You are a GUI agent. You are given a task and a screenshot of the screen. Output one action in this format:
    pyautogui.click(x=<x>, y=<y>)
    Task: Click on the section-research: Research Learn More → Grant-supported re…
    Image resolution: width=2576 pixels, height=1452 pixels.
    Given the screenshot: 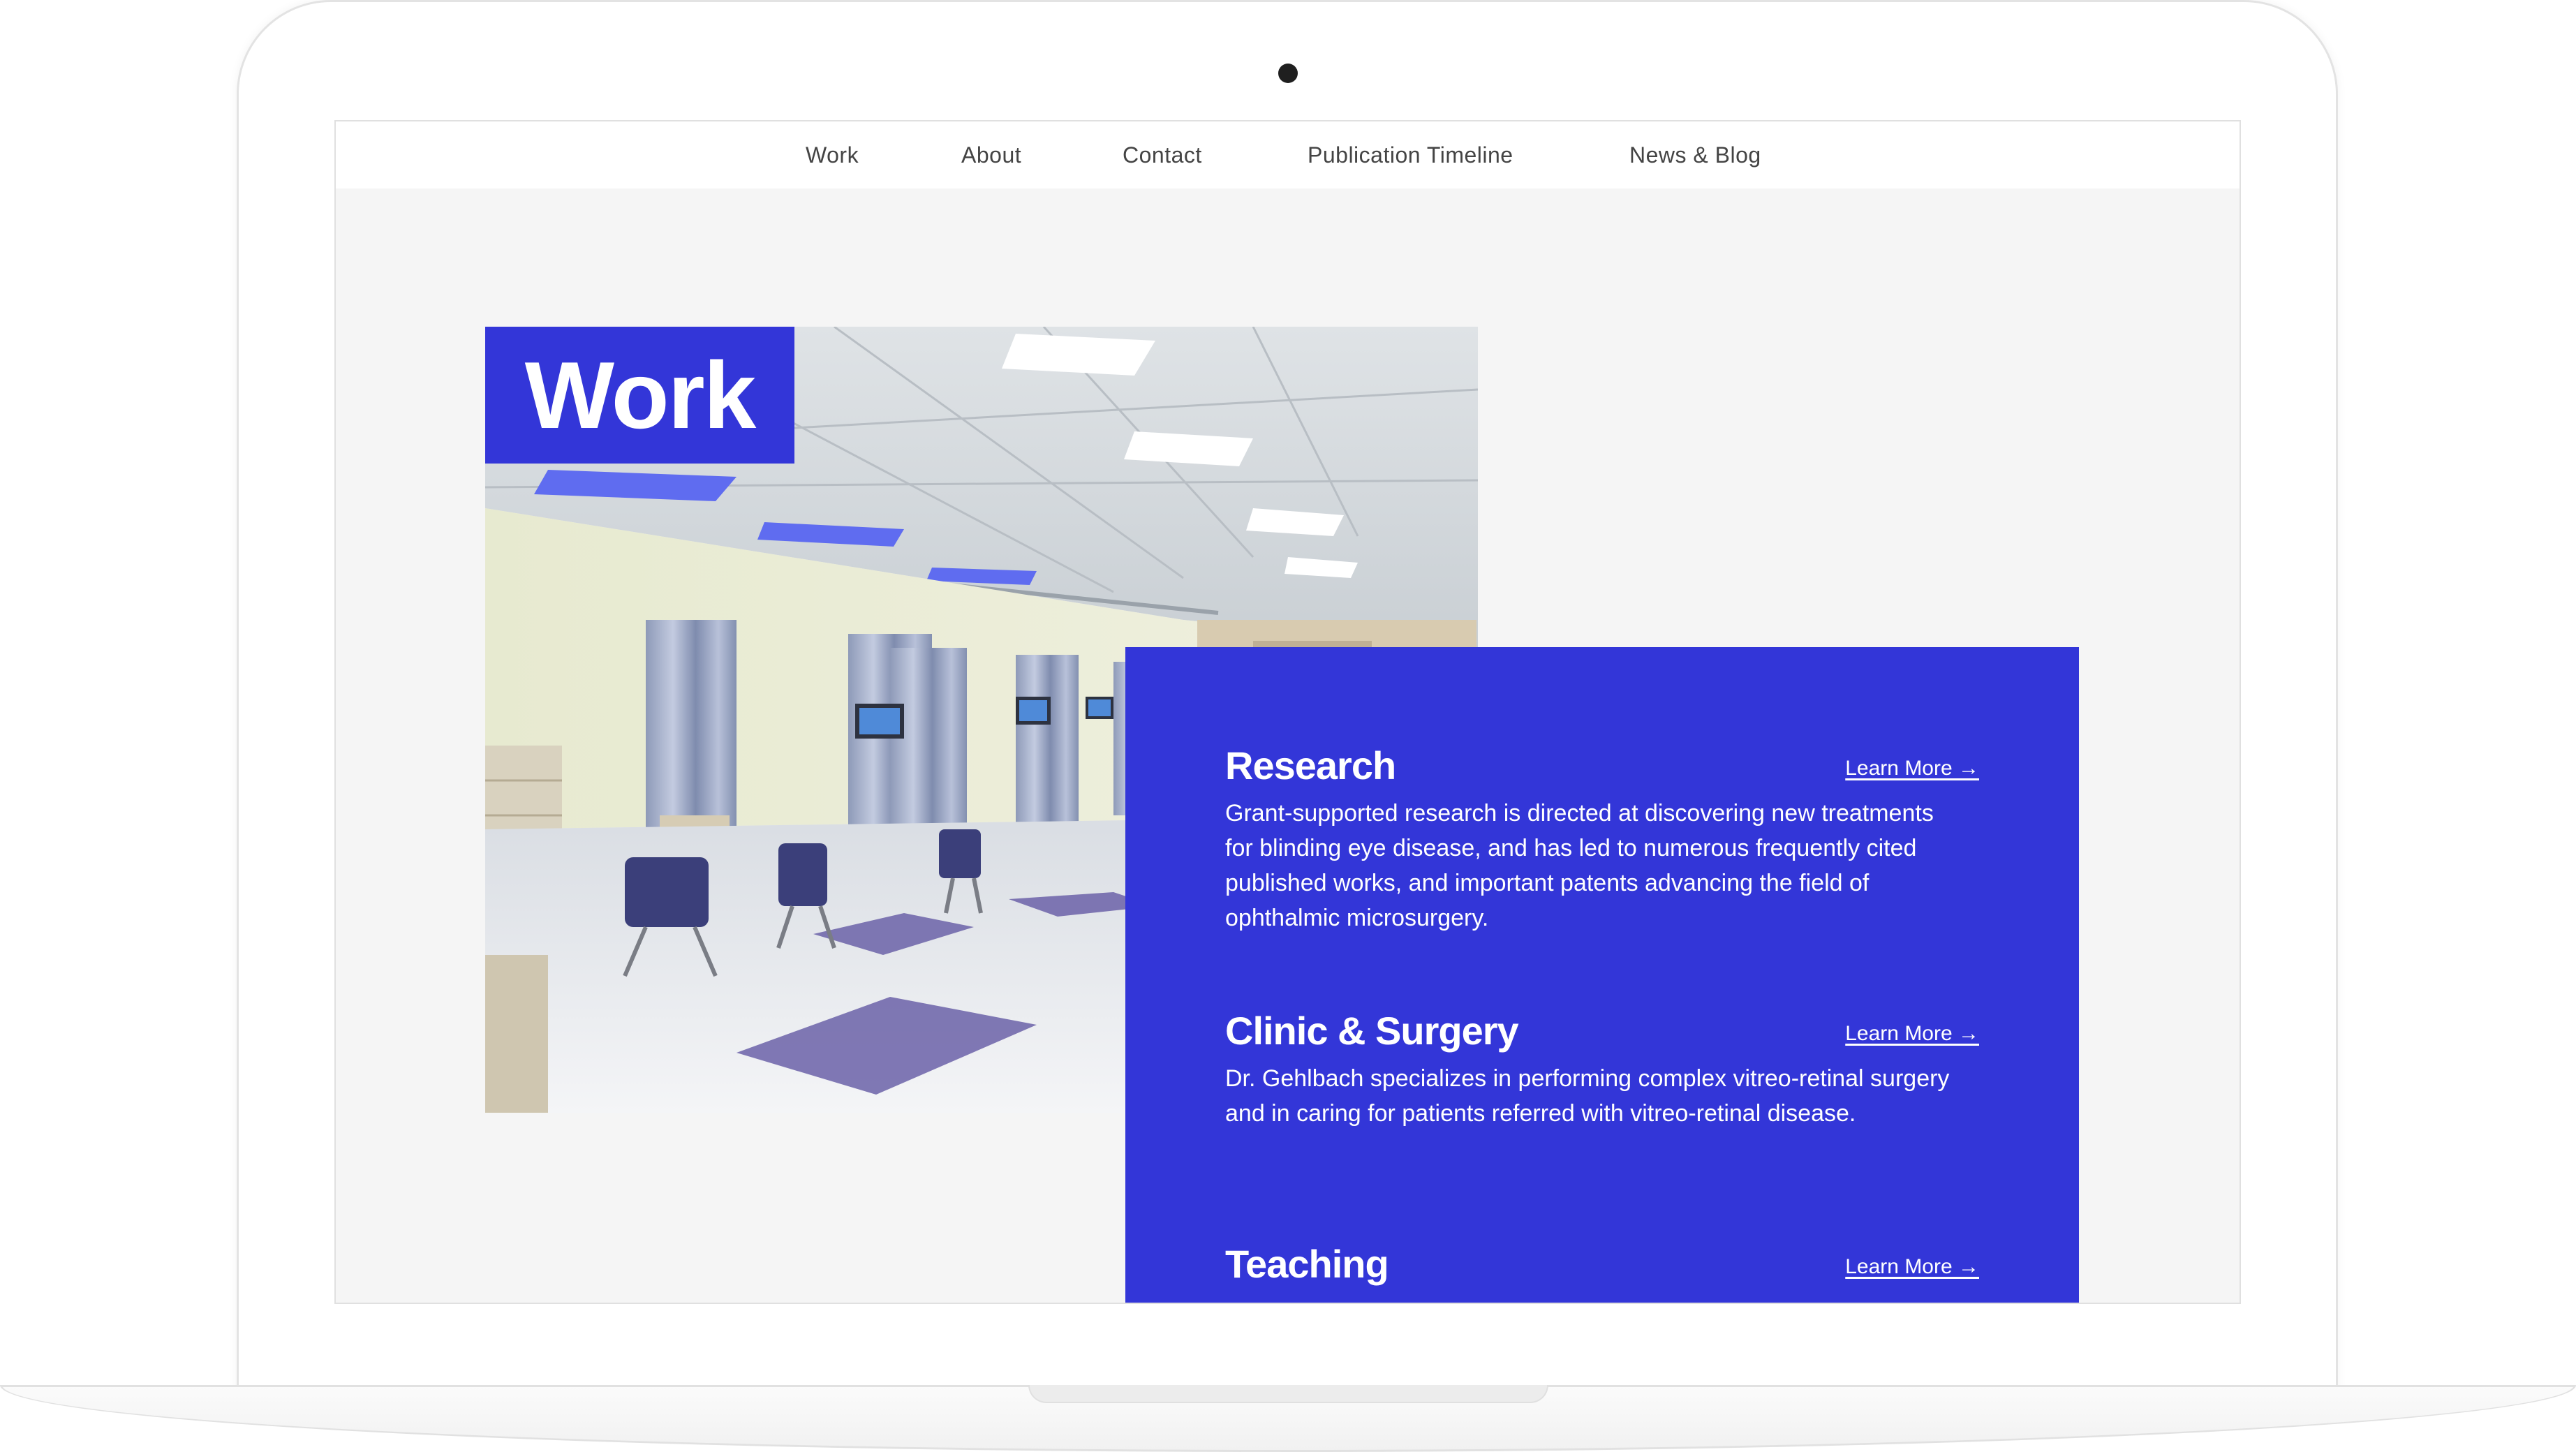 What is the action you would take?
    pyautogui.click(x=1602, y=847)
    